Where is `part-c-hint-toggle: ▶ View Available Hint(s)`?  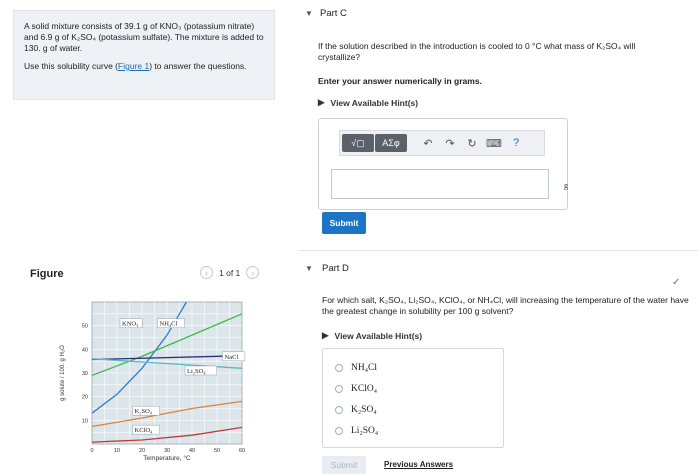 part-c-hint-toggle: ▶ View Available Hint(s) is located at coordinates (368, 102).